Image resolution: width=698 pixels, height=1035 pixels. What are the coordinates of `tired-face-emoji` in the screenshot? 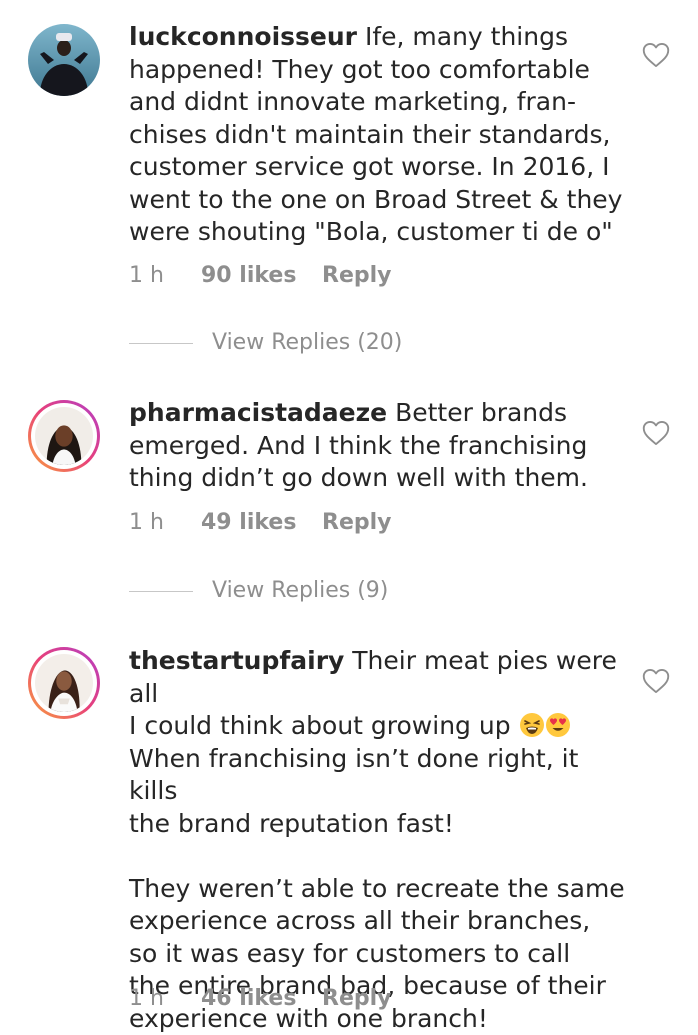 It's located at (531, 725).